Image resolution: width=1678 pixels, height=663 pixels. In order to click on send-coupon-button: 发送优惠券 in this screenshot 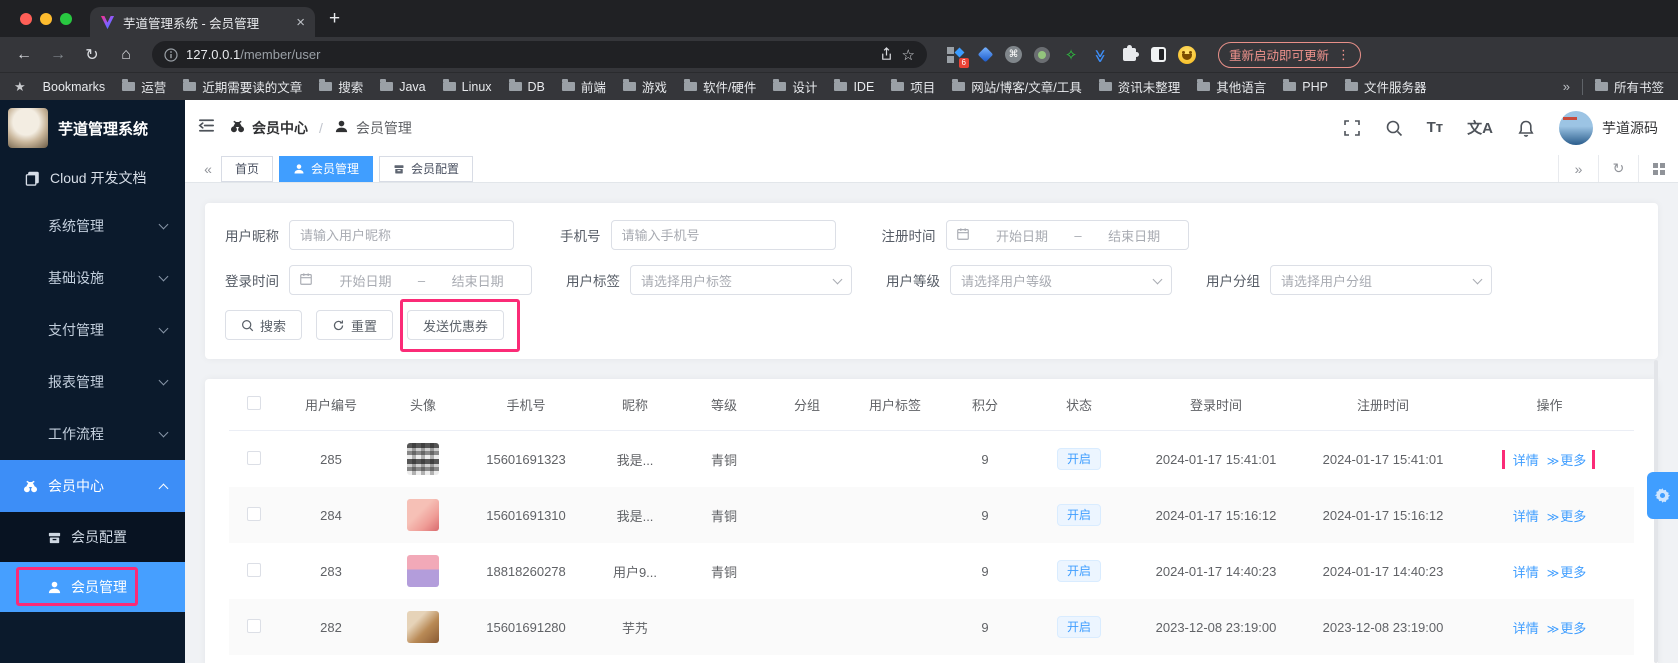, I will do `click(456, 325)`.